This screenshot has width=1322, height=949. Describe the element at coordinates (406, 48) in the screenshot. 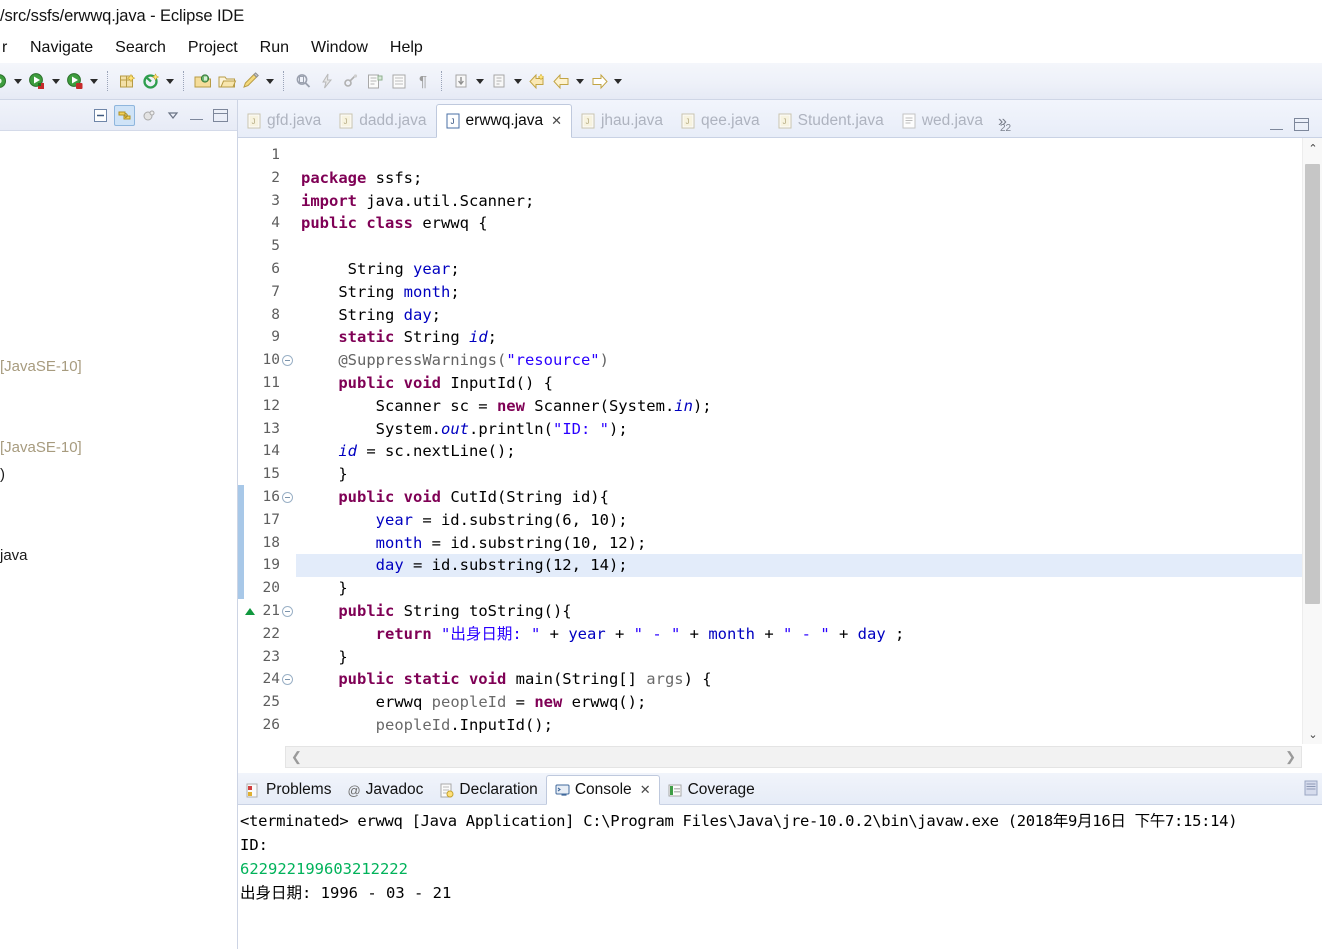

I see `menu-item-help: Help` at that location.